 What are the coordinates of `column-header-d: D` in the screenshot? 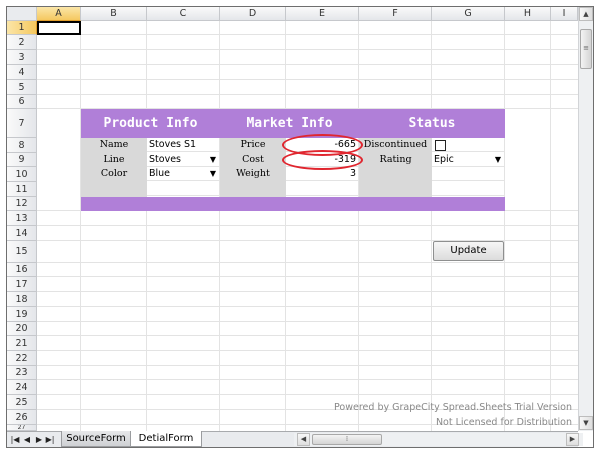 It's located at (253, 14).